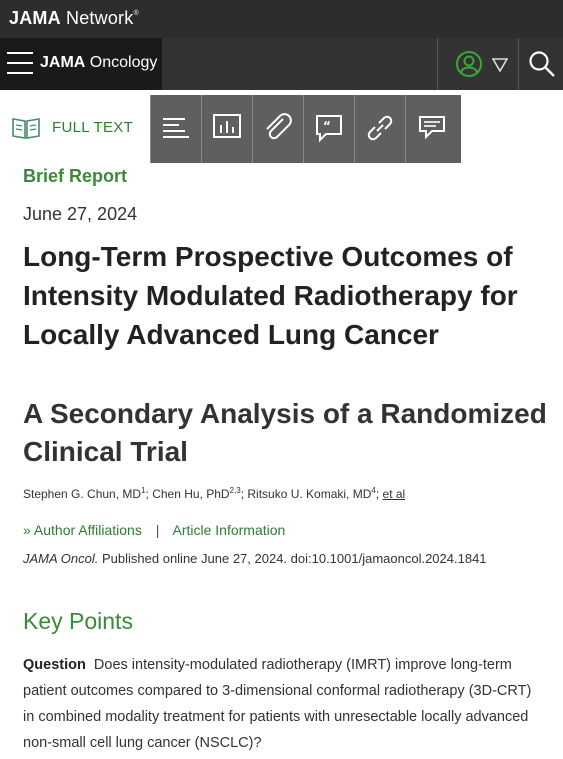 Image resolution: width=563 pixels, height=759 pixels. Describe the element at coordinates (20, 63) in the screenshot. I see `menu-icon` at that location.